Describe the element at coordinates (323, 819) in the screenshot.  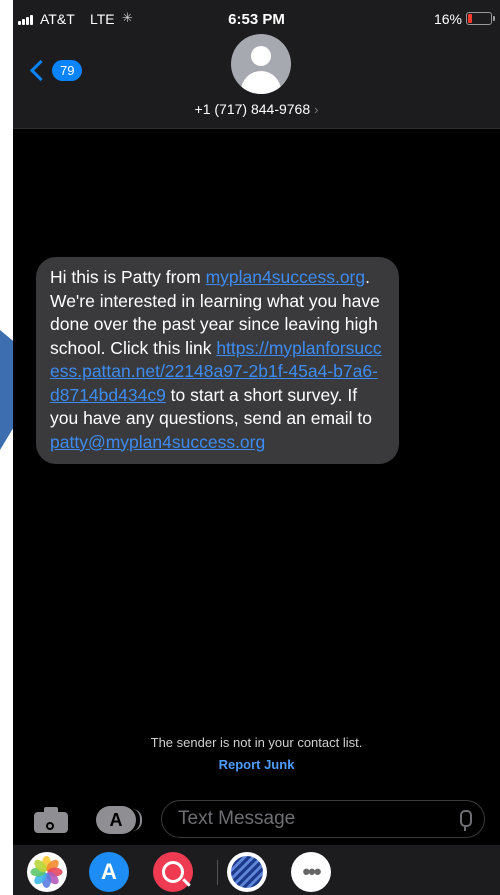
I see `message-input: Text Message` at that location.